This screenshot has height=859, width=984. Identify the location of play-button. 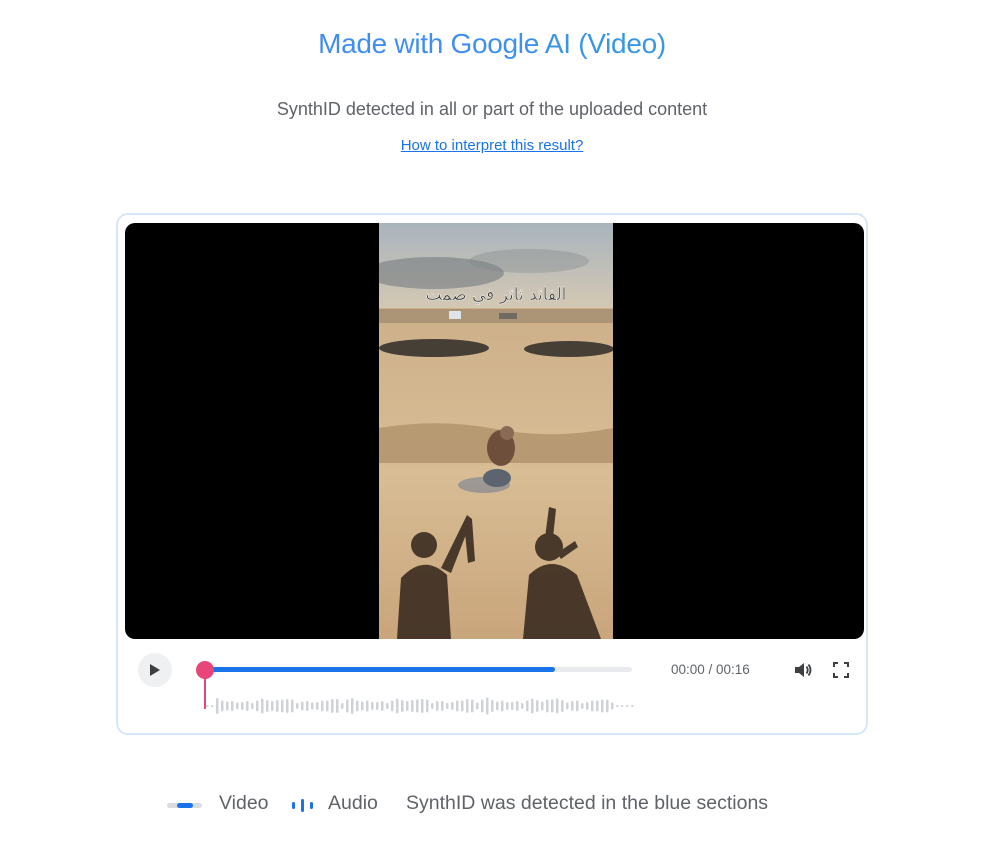
(155, 670).